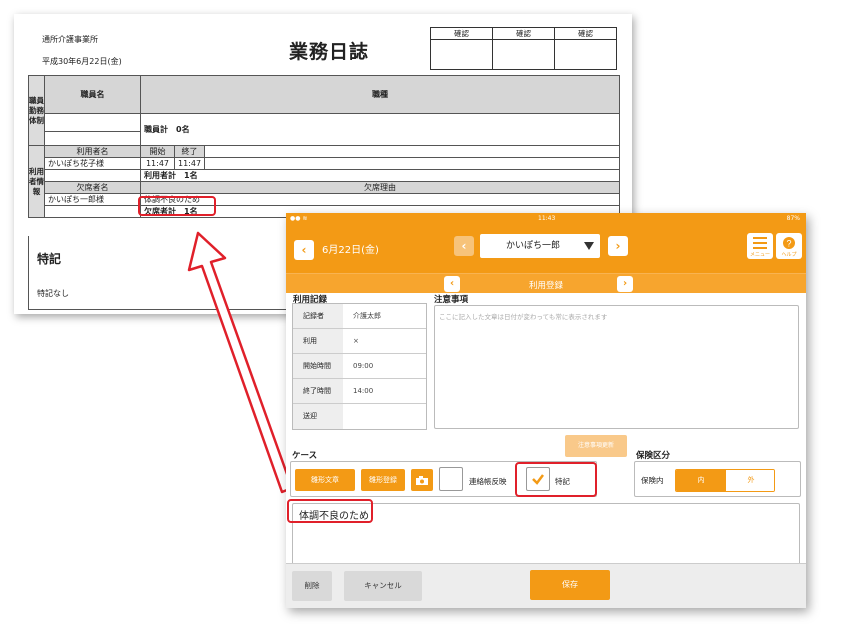  What do you see at coordinates (92, 187) in the screenshot?
I see `absent-name-header: 欠席者名` at bounding box center [92, 187].